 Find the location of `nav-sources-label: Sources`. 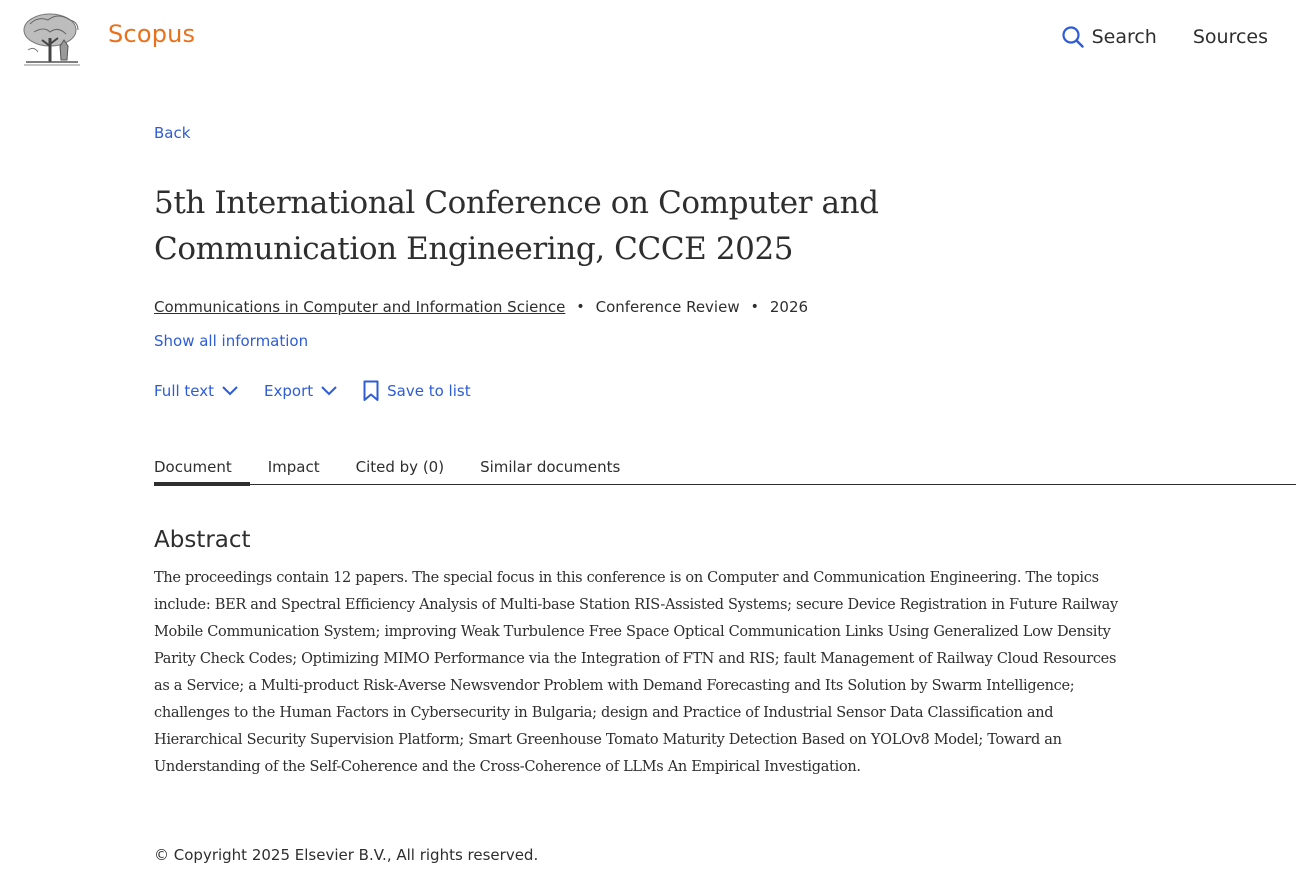

nav-sources-label: Sources is located at coordinates (1230, 37).